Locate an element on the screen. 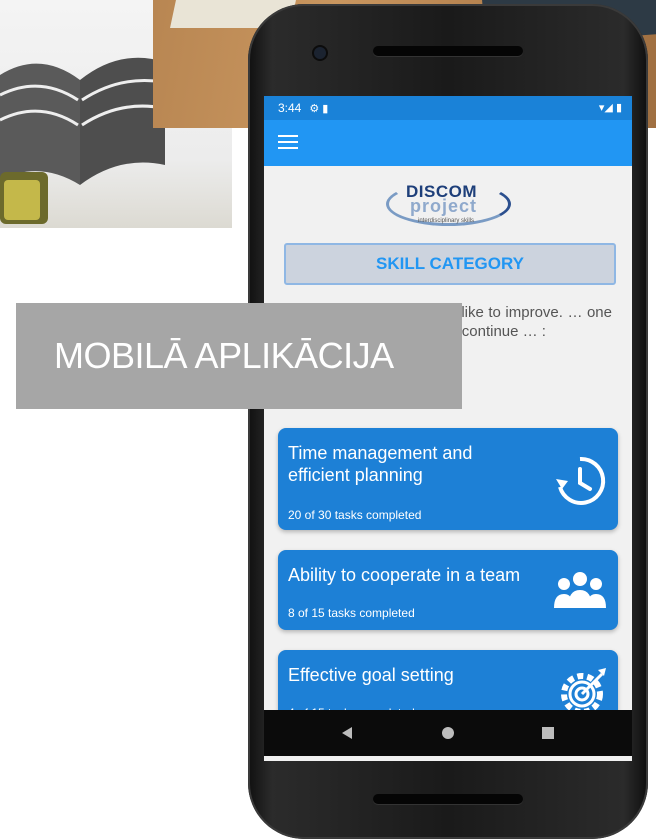 The image size is (656, 839). top-speaker is located at coordinates (448, 51).